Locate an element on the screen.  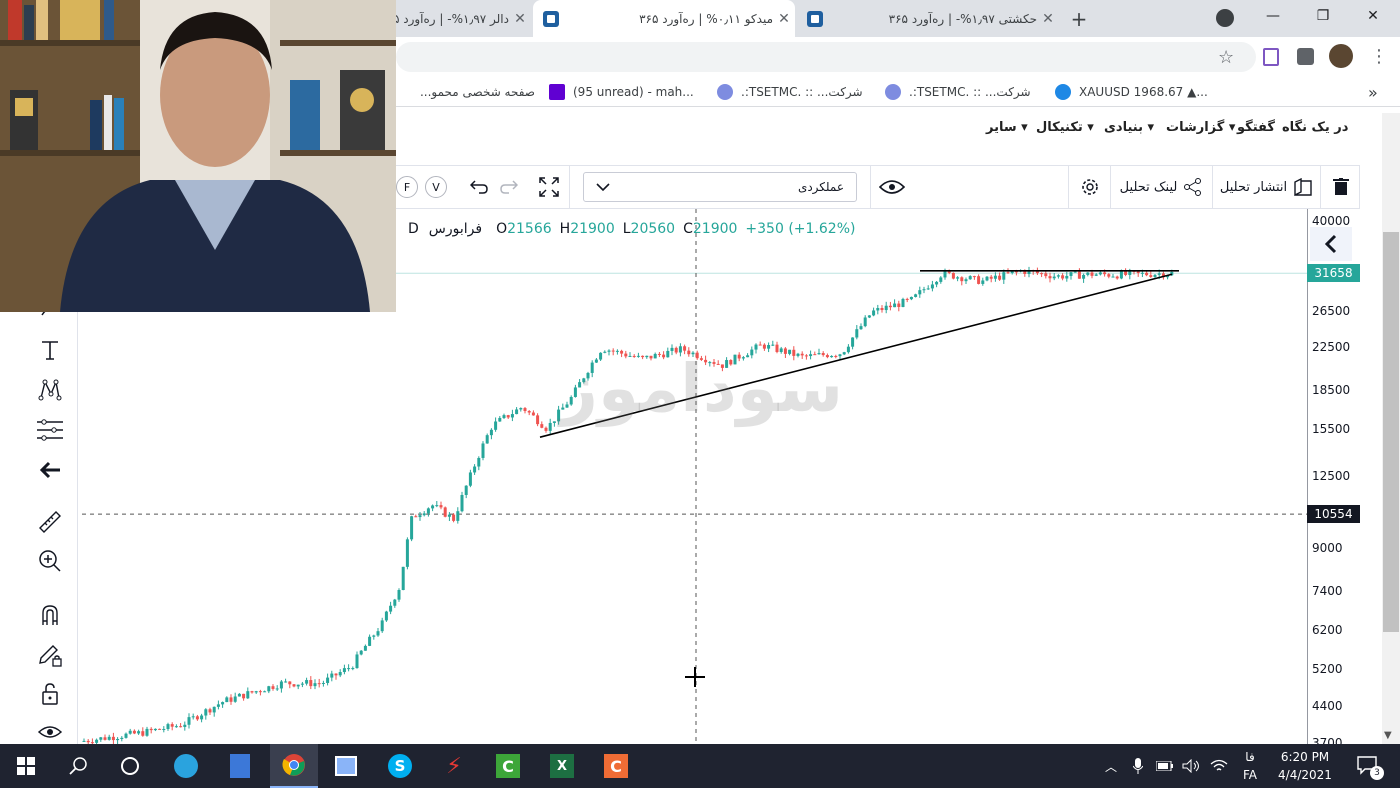
delete-drawings-button is located at coordinates (1340, 187).